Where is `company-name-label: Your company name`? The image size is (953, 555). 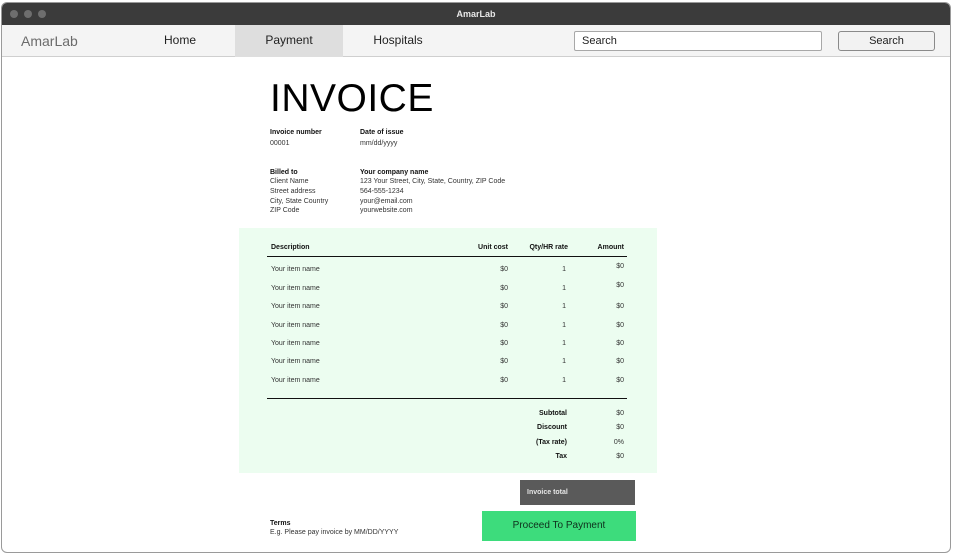
company-name-label: Your company name is located at coordinates (394, 172).